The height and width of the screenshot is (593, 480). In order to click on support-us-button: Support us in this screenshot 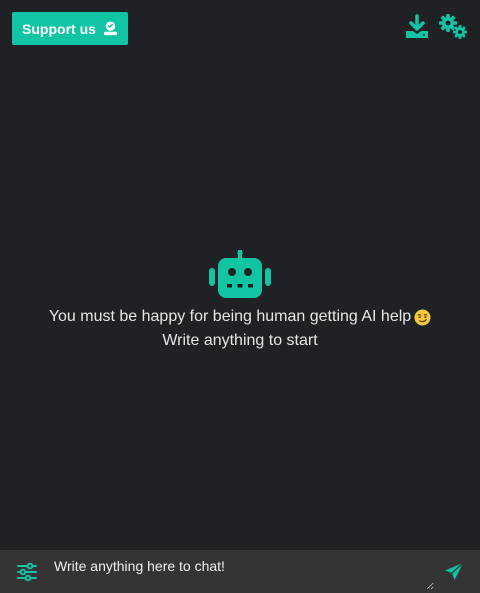, I will do `click(70, 28)`.